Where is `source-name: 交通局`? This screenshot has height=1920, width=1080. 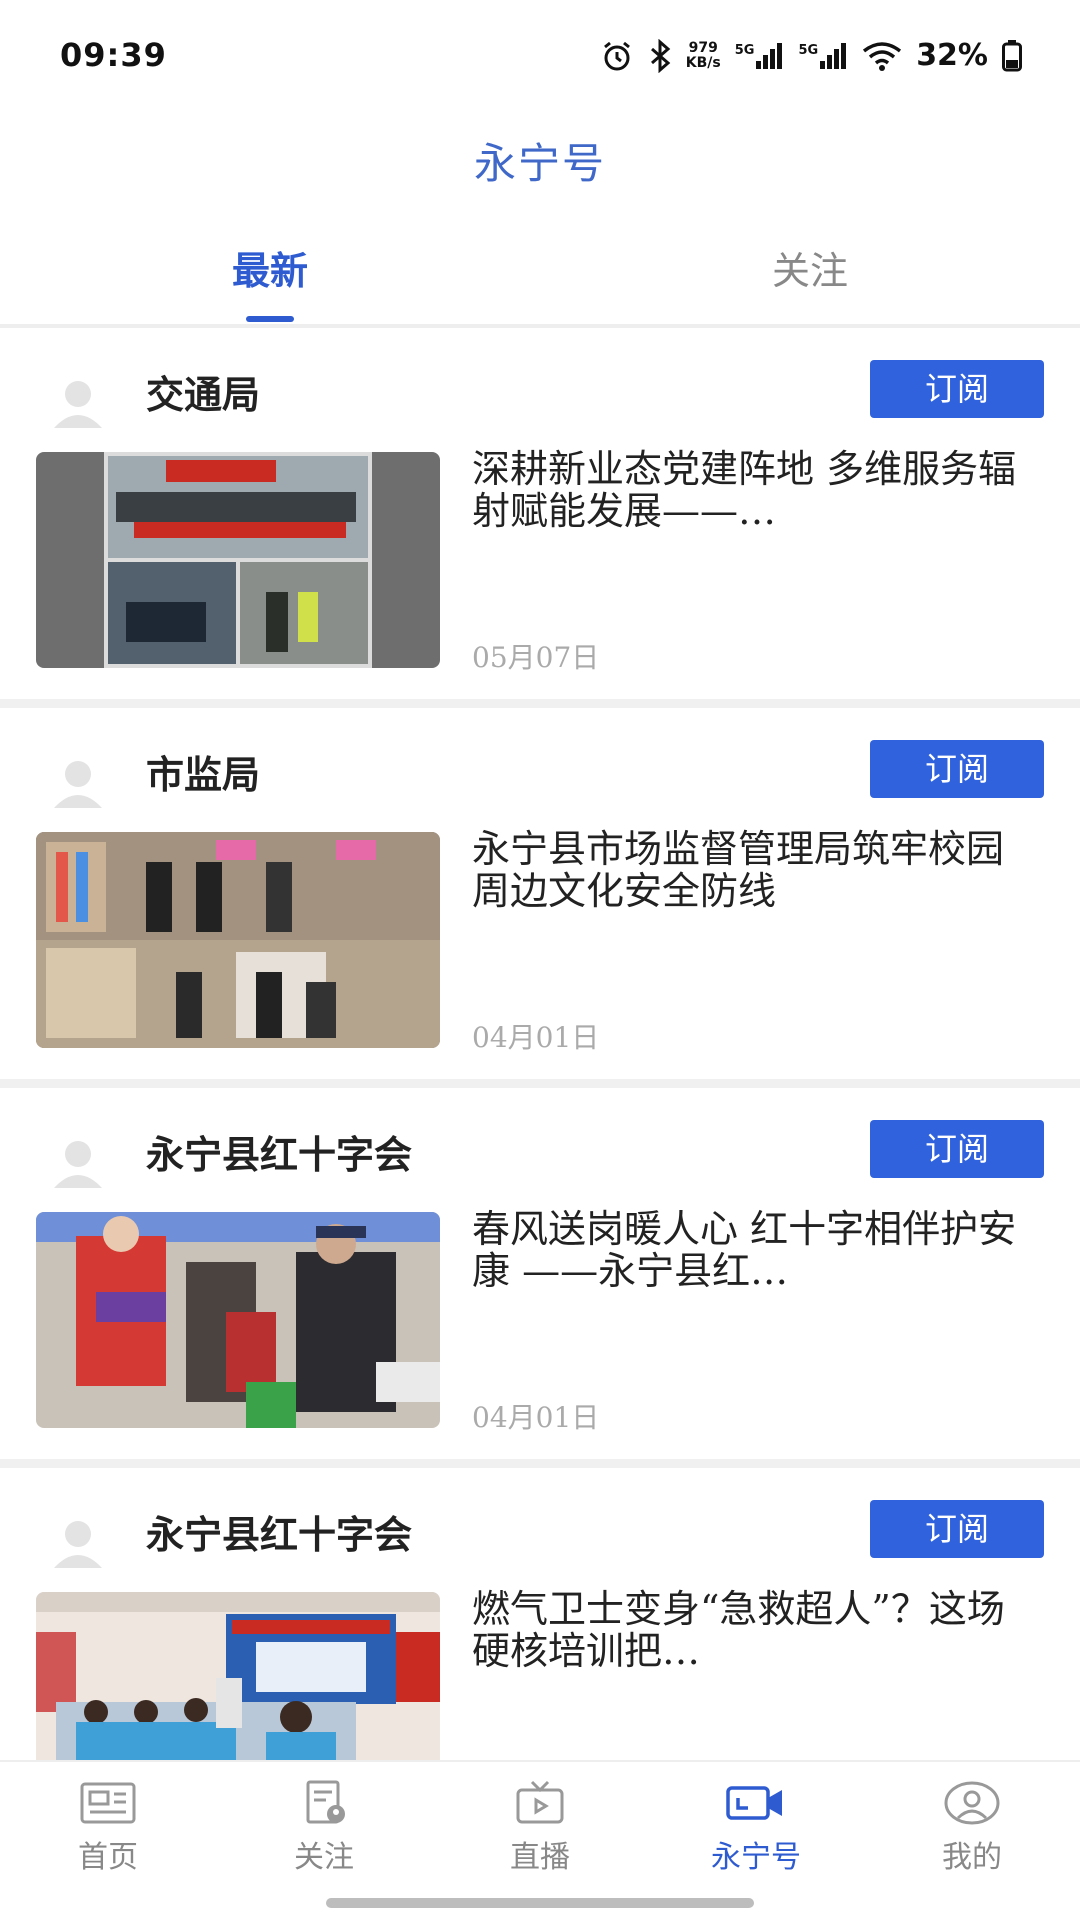 source-name: 交通局 is located at coordinates (203, 391).